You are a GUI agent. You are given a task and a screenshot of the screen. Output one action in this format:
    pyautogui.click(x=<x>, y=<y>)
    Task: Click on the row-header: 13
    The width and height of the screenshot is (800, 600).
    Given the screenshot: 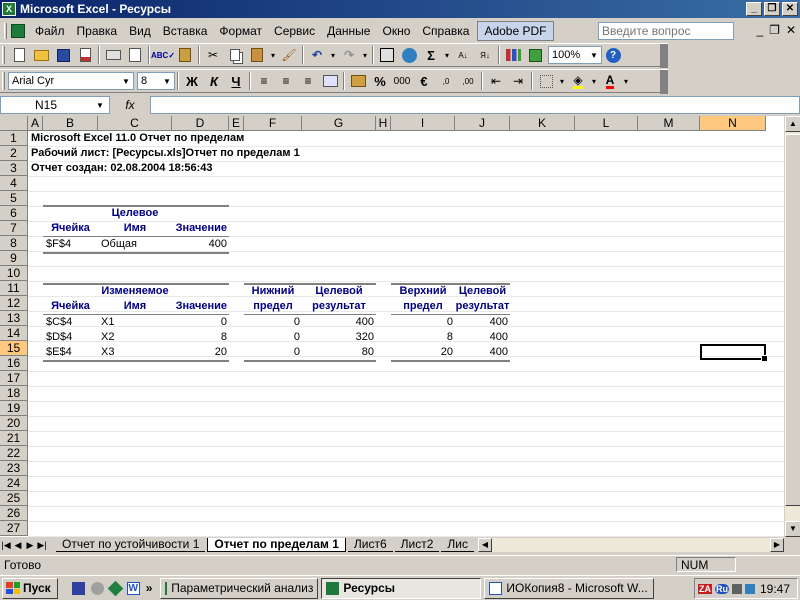 What is the action you would take?
    pyautogui.click(x=14, y=318)
    